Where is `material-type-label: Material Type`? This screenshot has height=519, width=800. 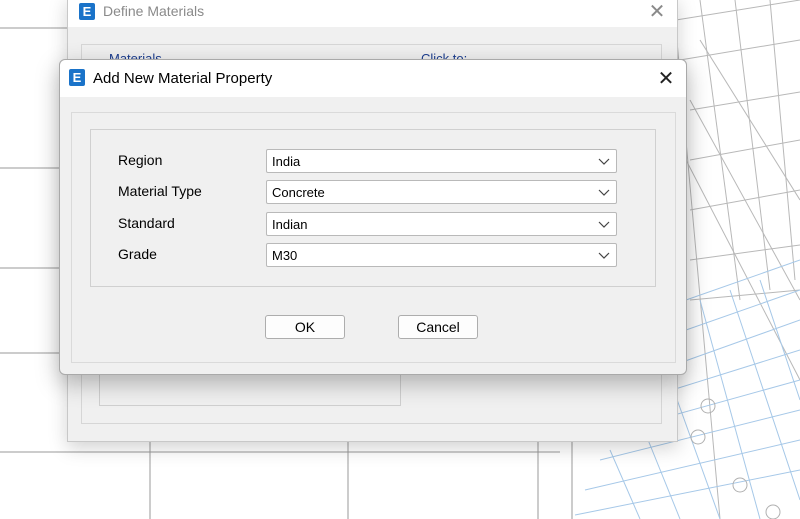
material-type-label: Material Type is located at coordinates (160, 191).